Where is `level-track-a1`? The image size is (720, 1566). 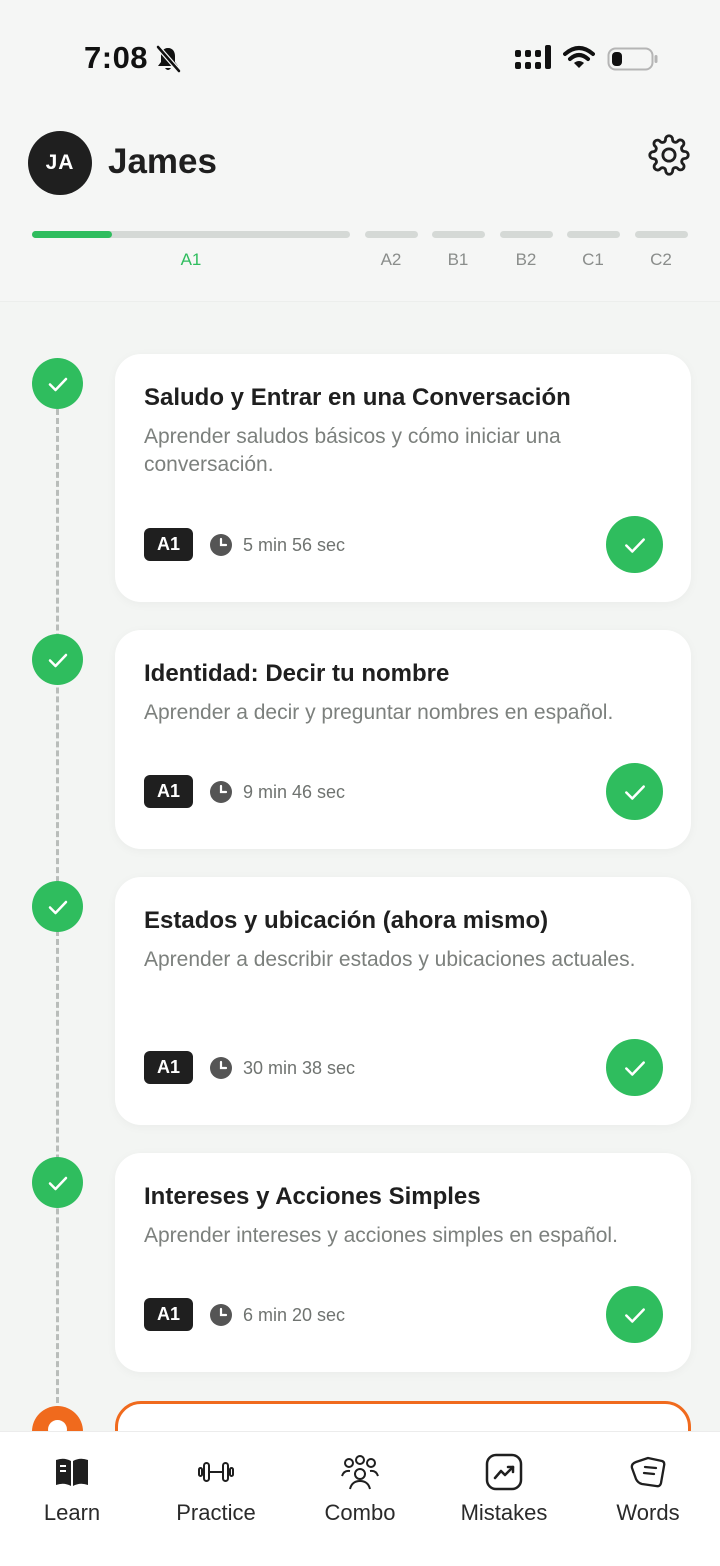
level-track-a1 is located at coordinates (191, 234).